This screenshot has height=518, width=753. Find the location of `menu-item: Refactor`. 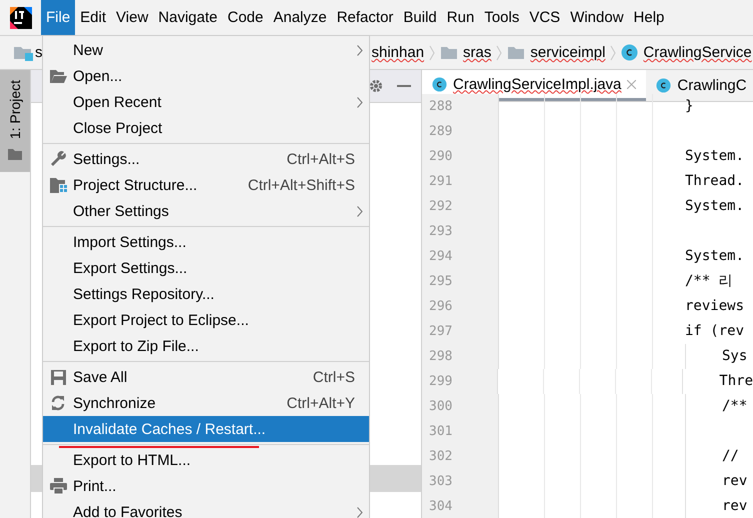

menu-item: Refactor is located at coordinates (365, 17).